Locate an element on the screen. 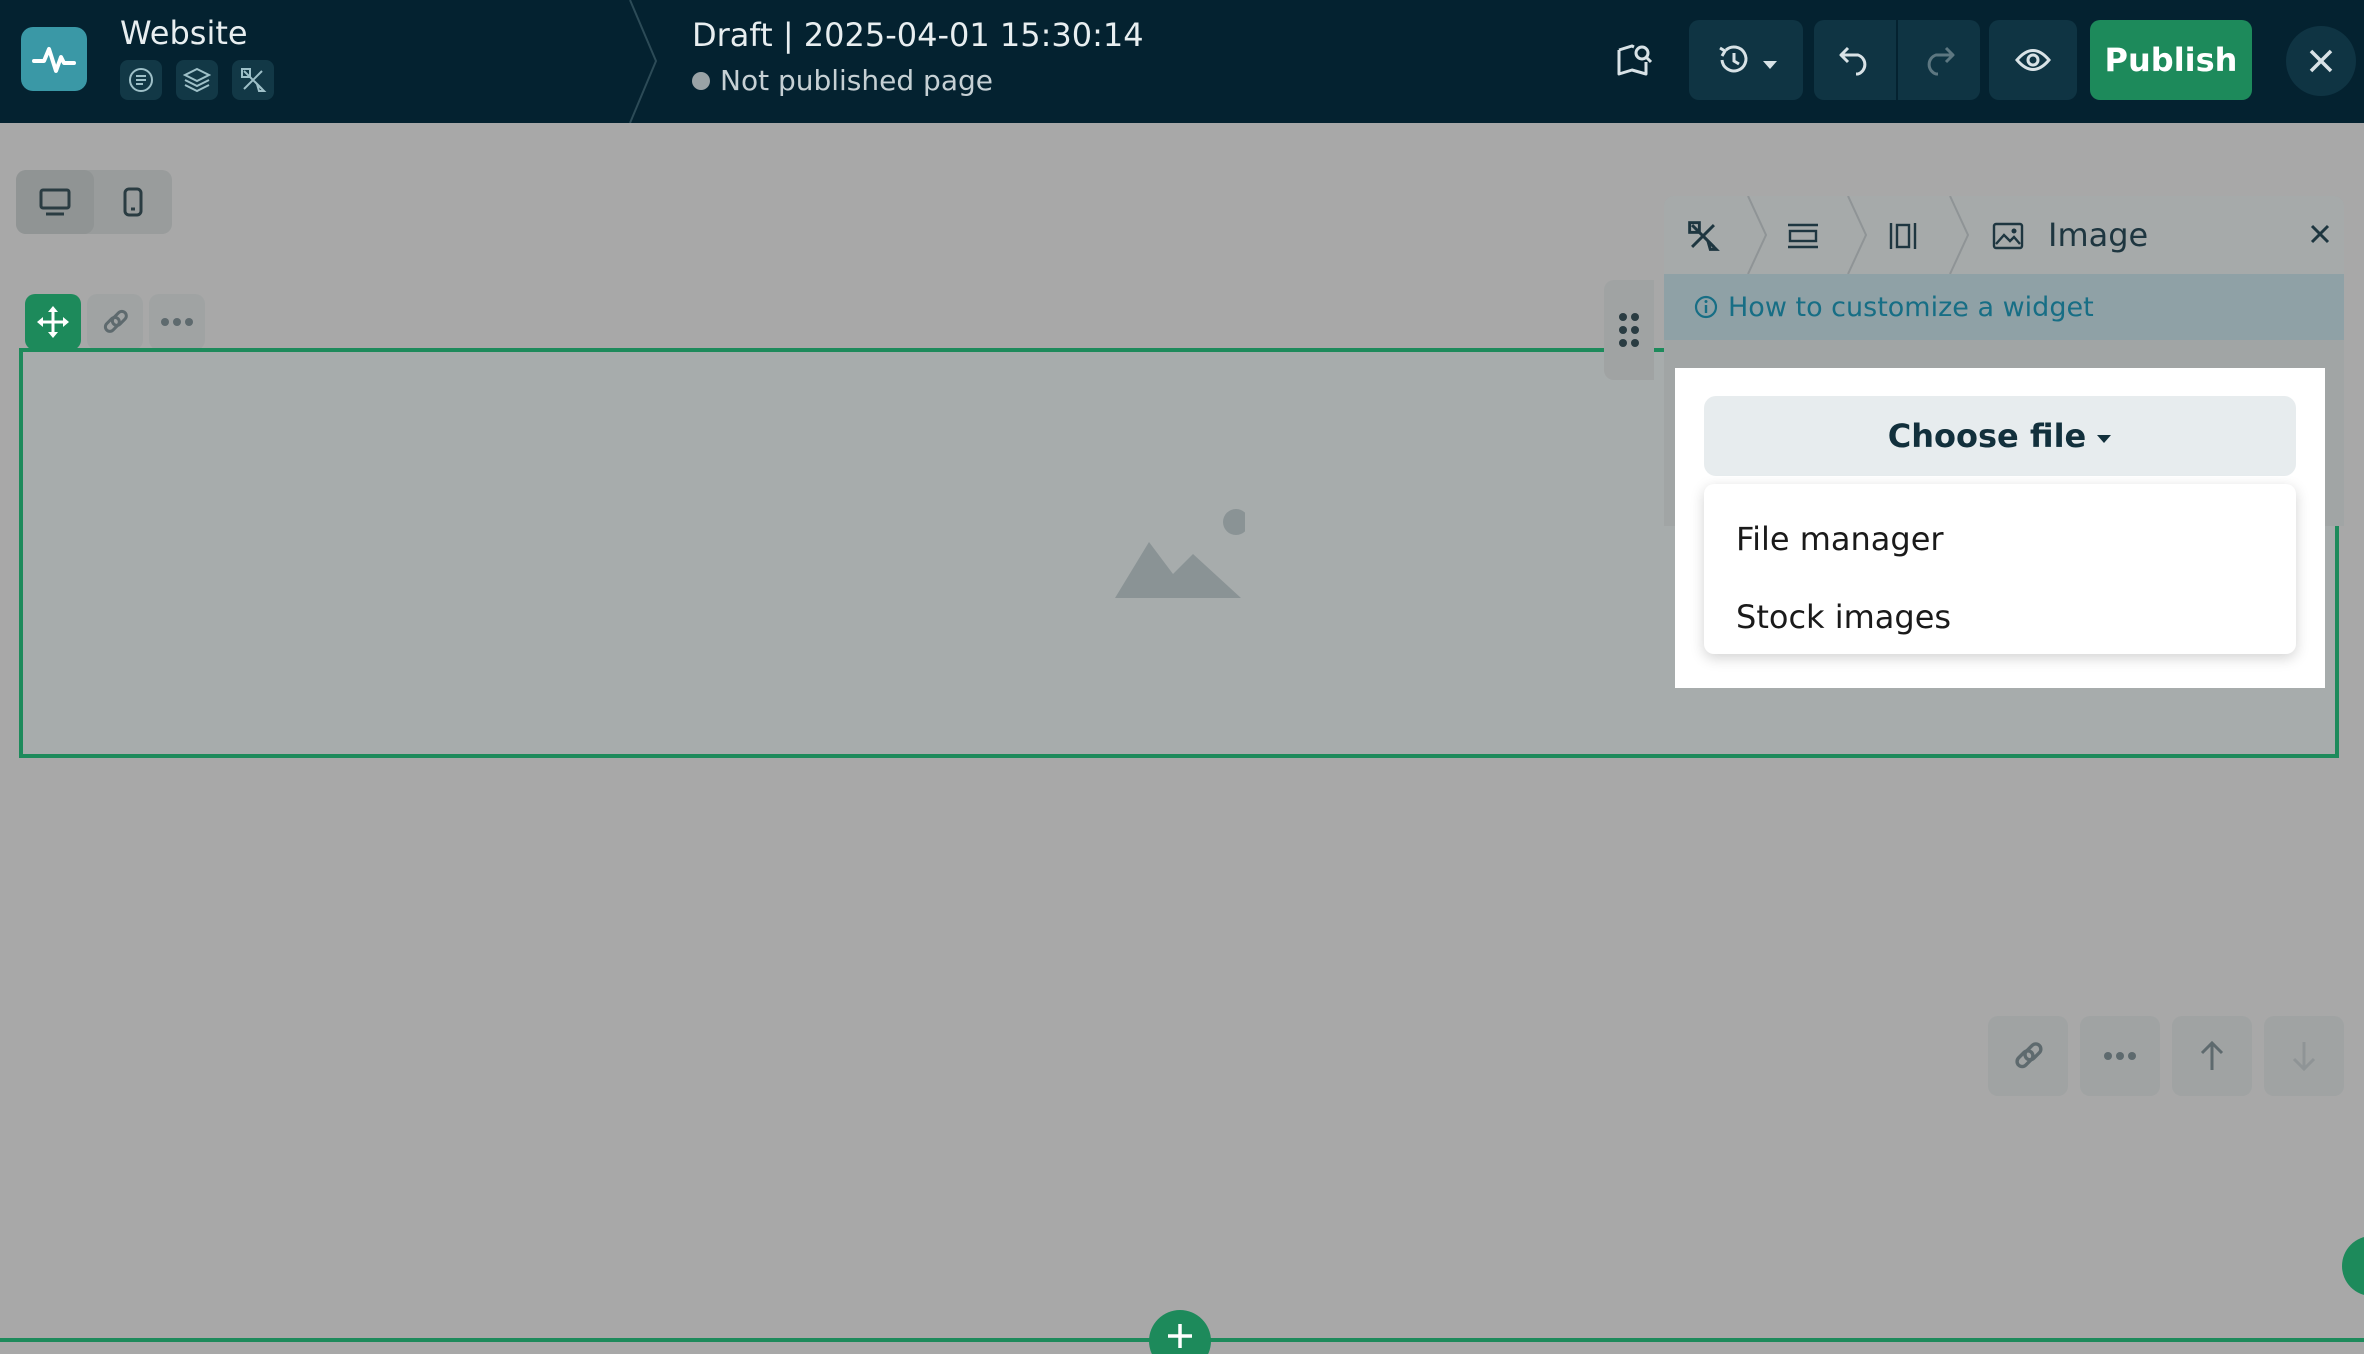 The width and height of the screenshot is (2364, 1354). undo-icon is located at coordinates (1853, 61).